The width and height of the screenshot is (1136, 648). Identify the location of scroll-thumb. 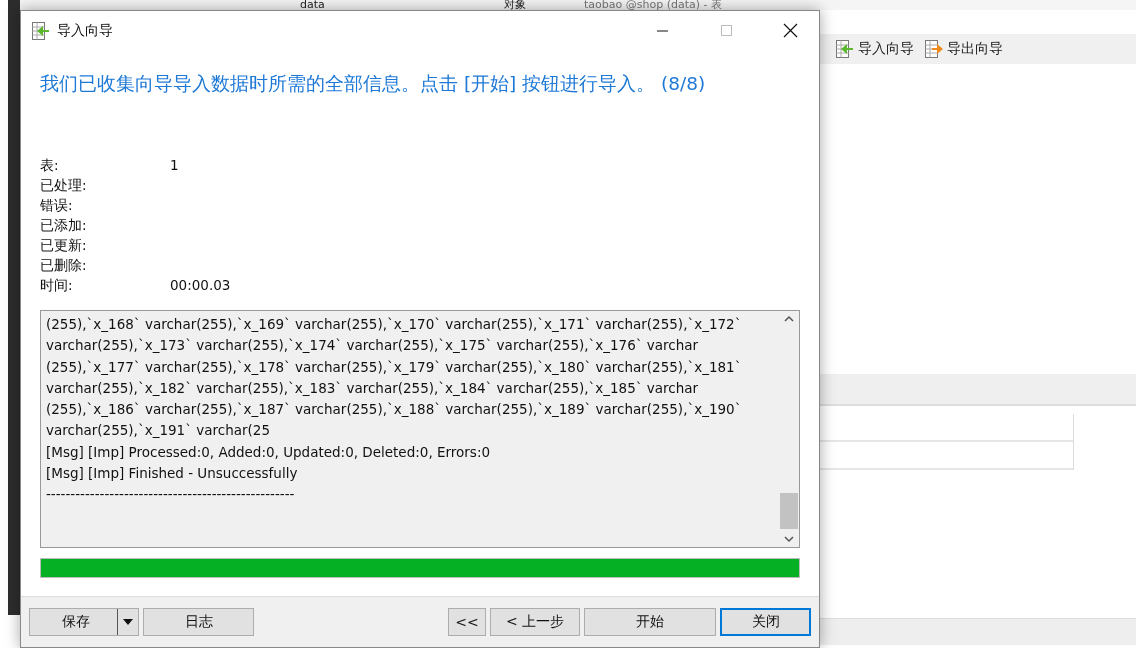
(789, 511).